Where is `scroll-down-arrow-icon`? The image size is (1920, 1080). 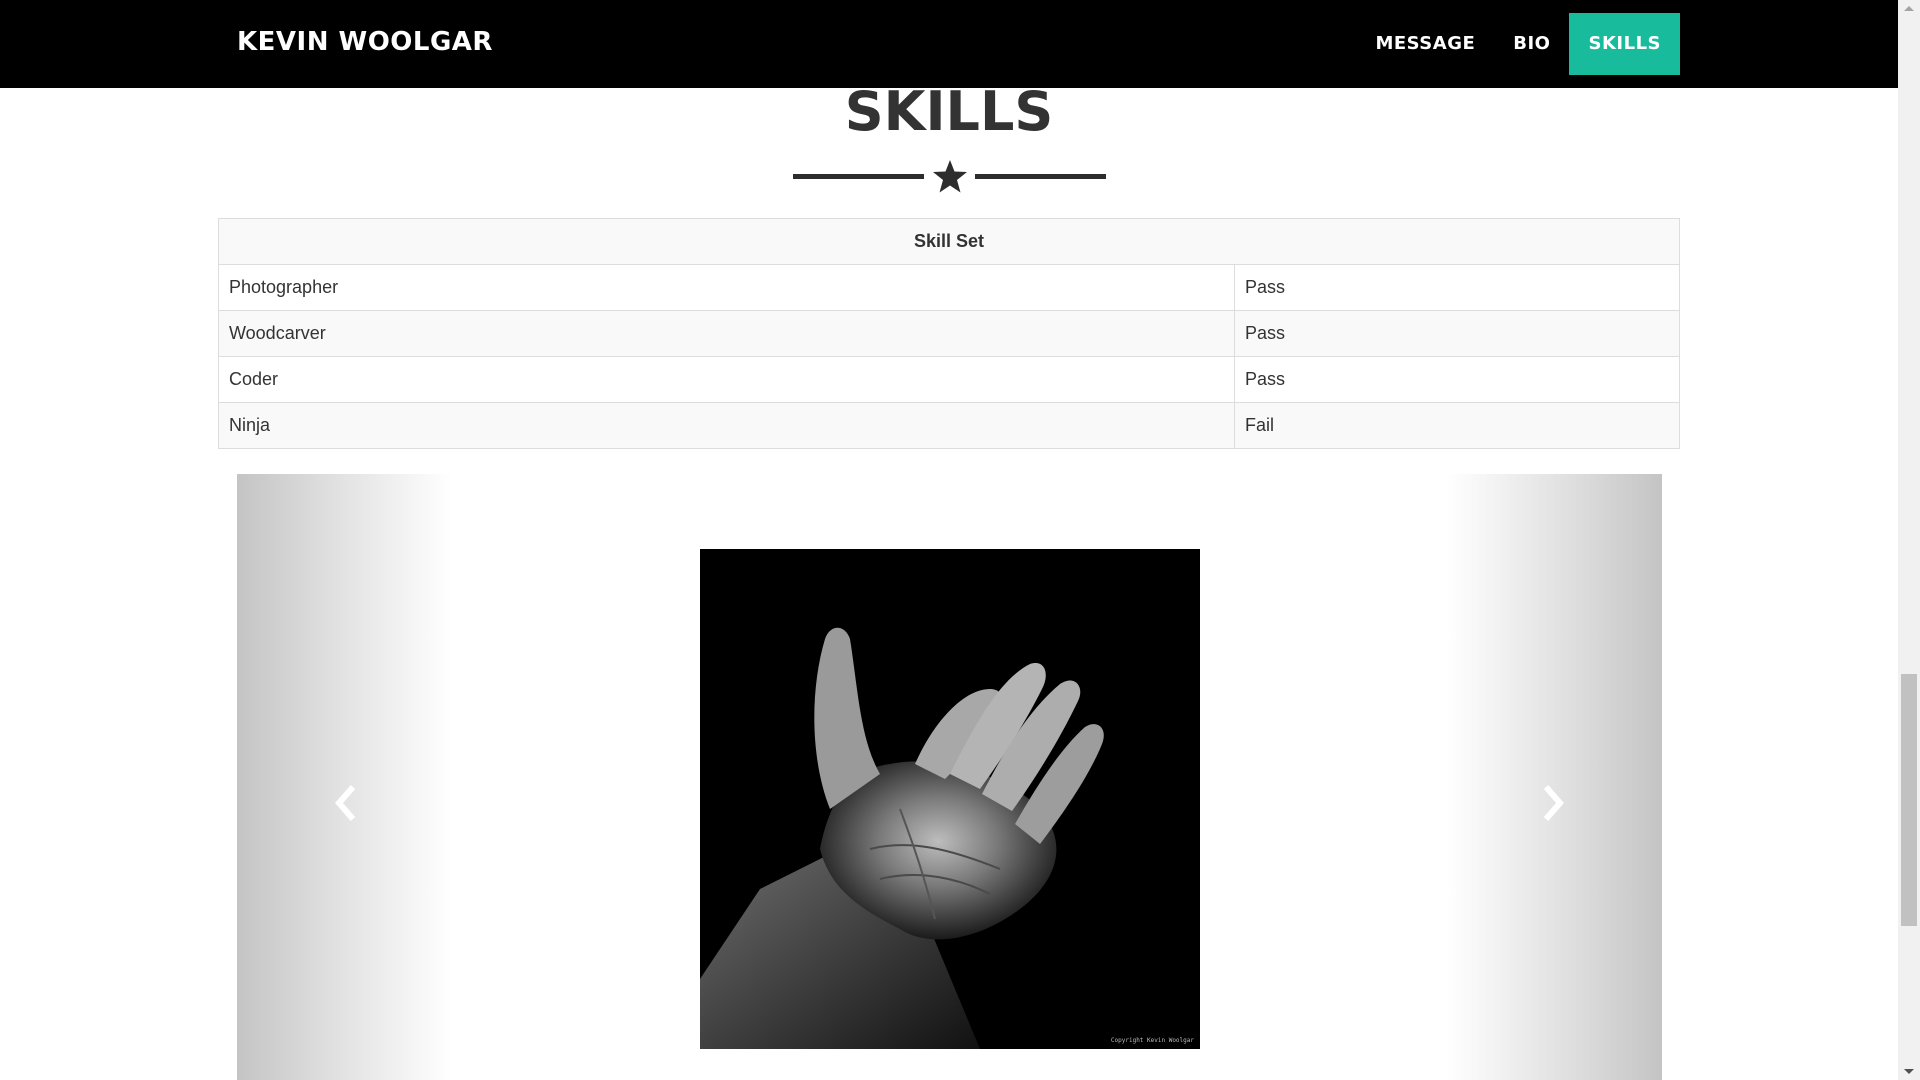
scroll-down-arrow-icon is located at coordinates (1909, 1071).